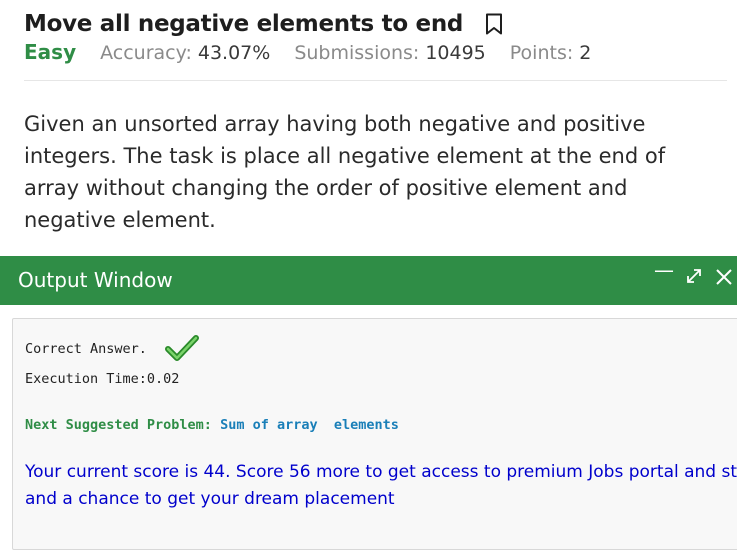 The height and width of the screenshot is (550, 737). What do you see at coordinates (244, 24) in the screenshot?
I see `problem-title: Move all negative elements to end` at bounding box center [244, 24].